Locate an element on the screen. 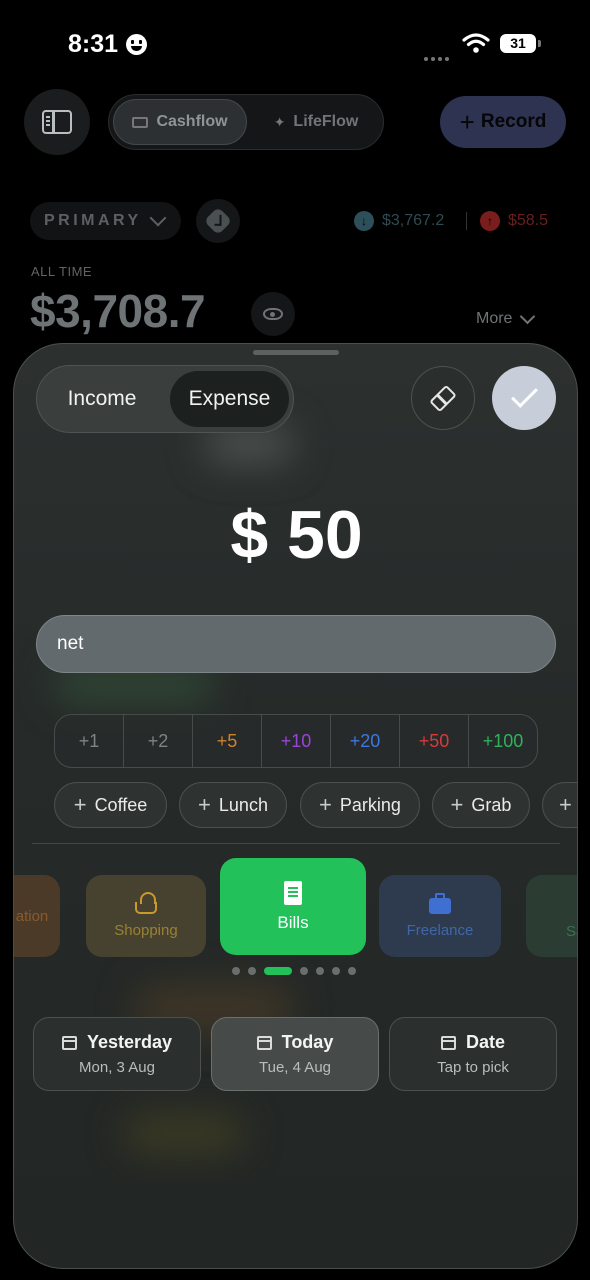 The width and height of the screenshot is (590, 1280). date-today: Today Tue, 4 Aug is located at coordinates (295, 1054).